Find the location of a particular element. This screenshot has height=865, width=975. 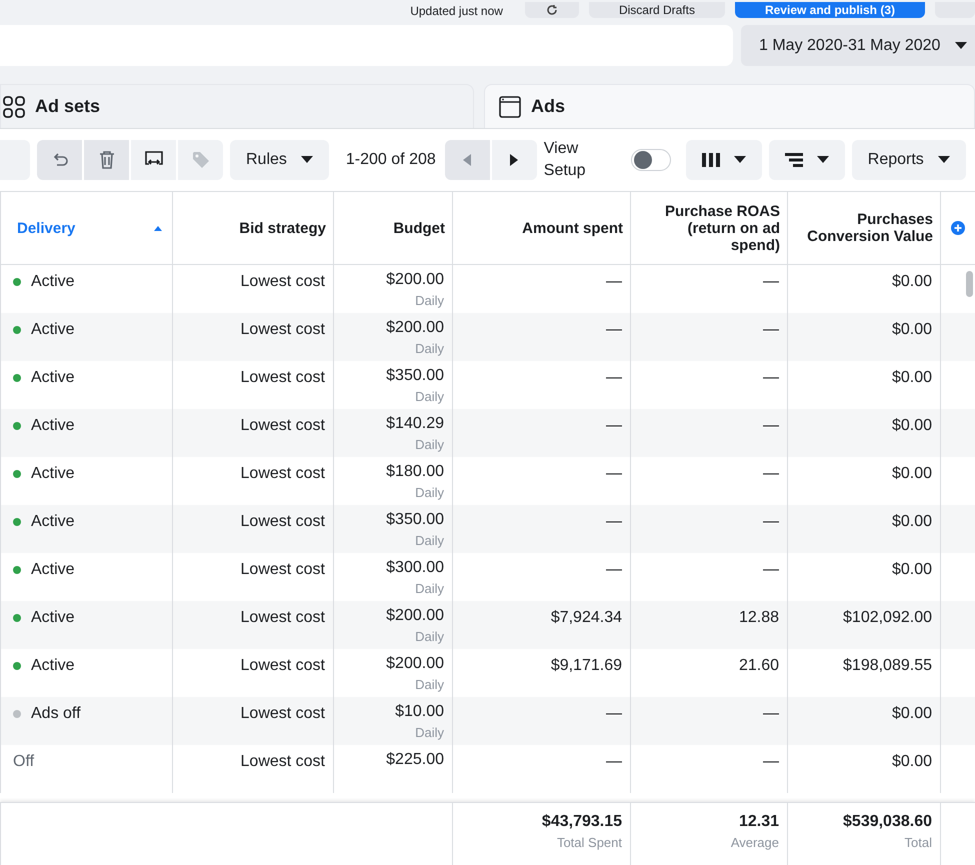

discard-drafts-button: Discard Drafts is located at coordinates (656, 10).